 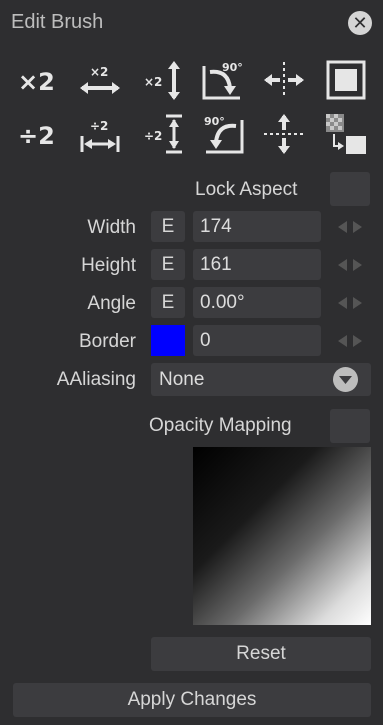 What do you see at coordinates (346, 80) in the screenshot?
I see `fit-frame-button` at bounding box center [346, 80].